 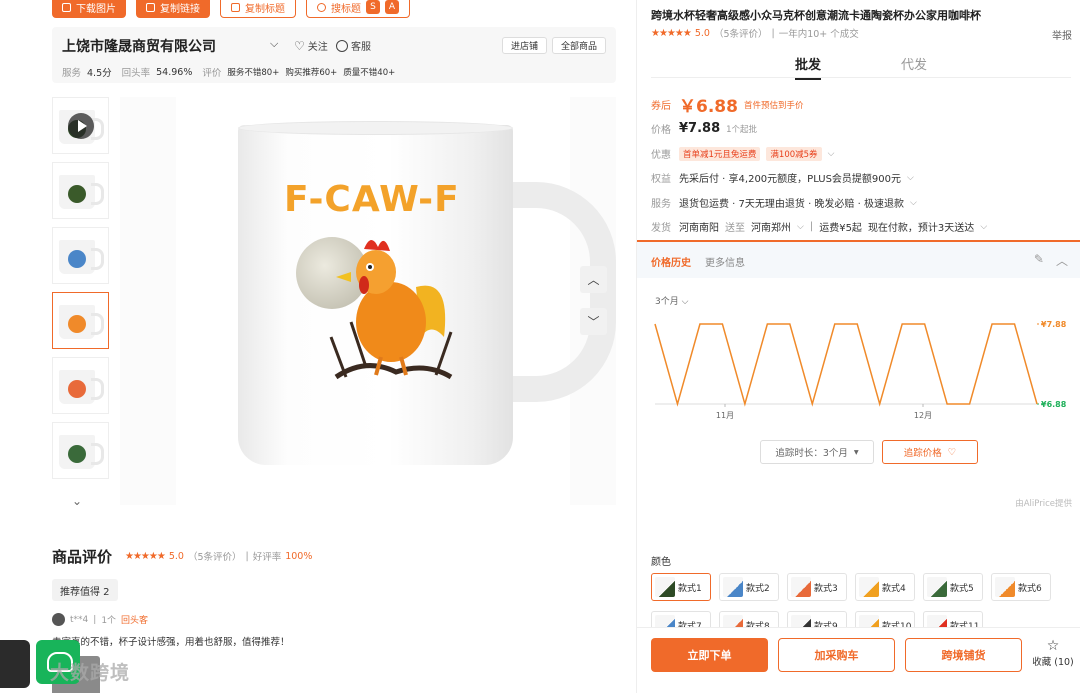 What do you see at coordinates (311, 46) in the screenshot?
I see `follow-button: ♡ 关注` at bounding box center [311, 46].